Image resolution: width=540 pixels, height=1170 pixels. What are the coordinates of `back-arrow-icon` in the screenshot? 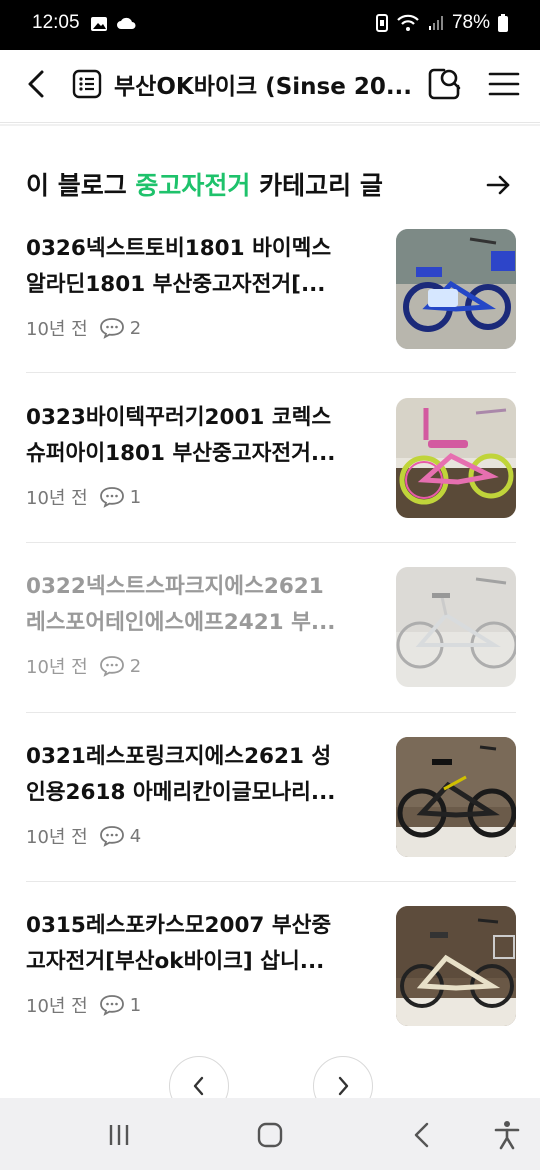 It's located at (36, 84).